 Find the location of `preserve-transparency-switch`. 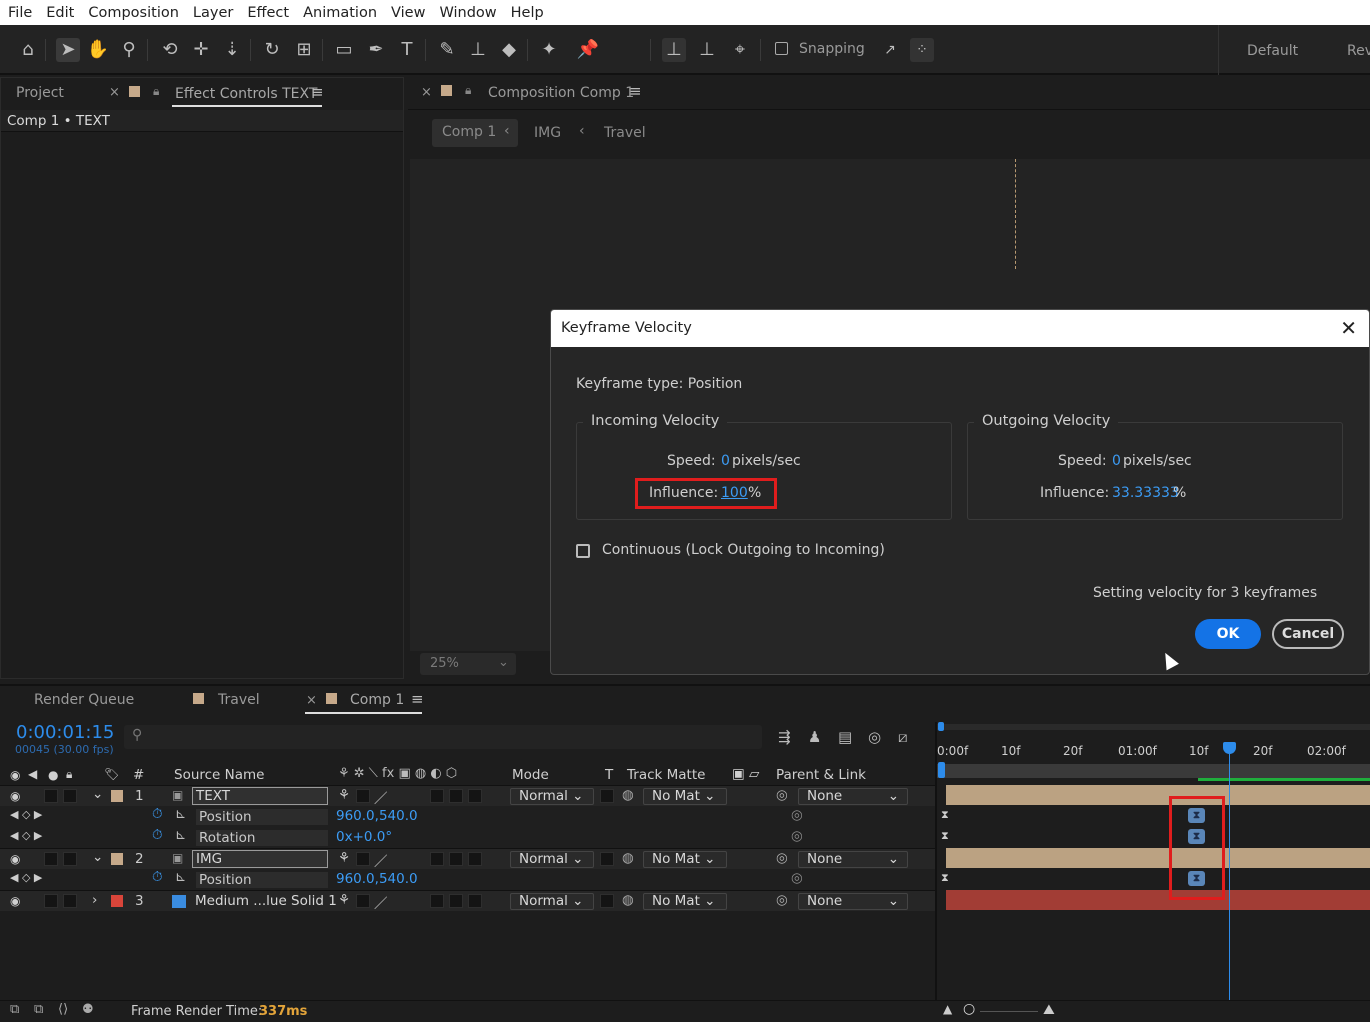

preserve-transparency-switch is located at coordinates (607, 796).